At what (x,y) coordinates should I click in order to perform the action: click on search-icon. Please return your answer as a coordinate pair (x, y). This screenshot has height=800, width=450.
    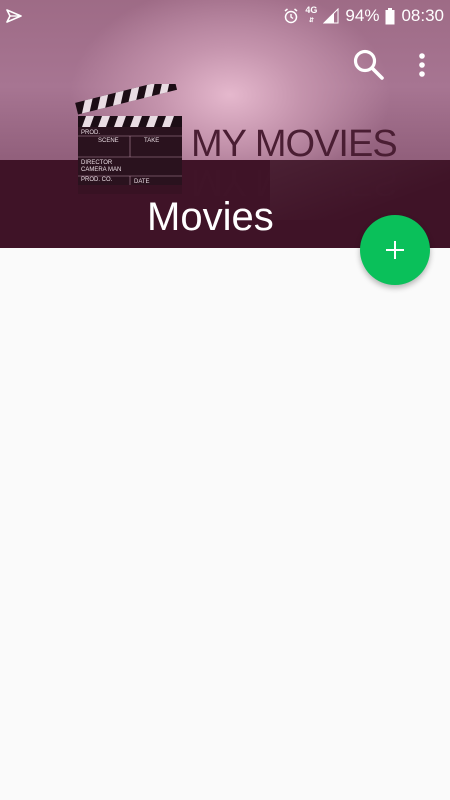
    Looking at the image, I should click on (369, 65).